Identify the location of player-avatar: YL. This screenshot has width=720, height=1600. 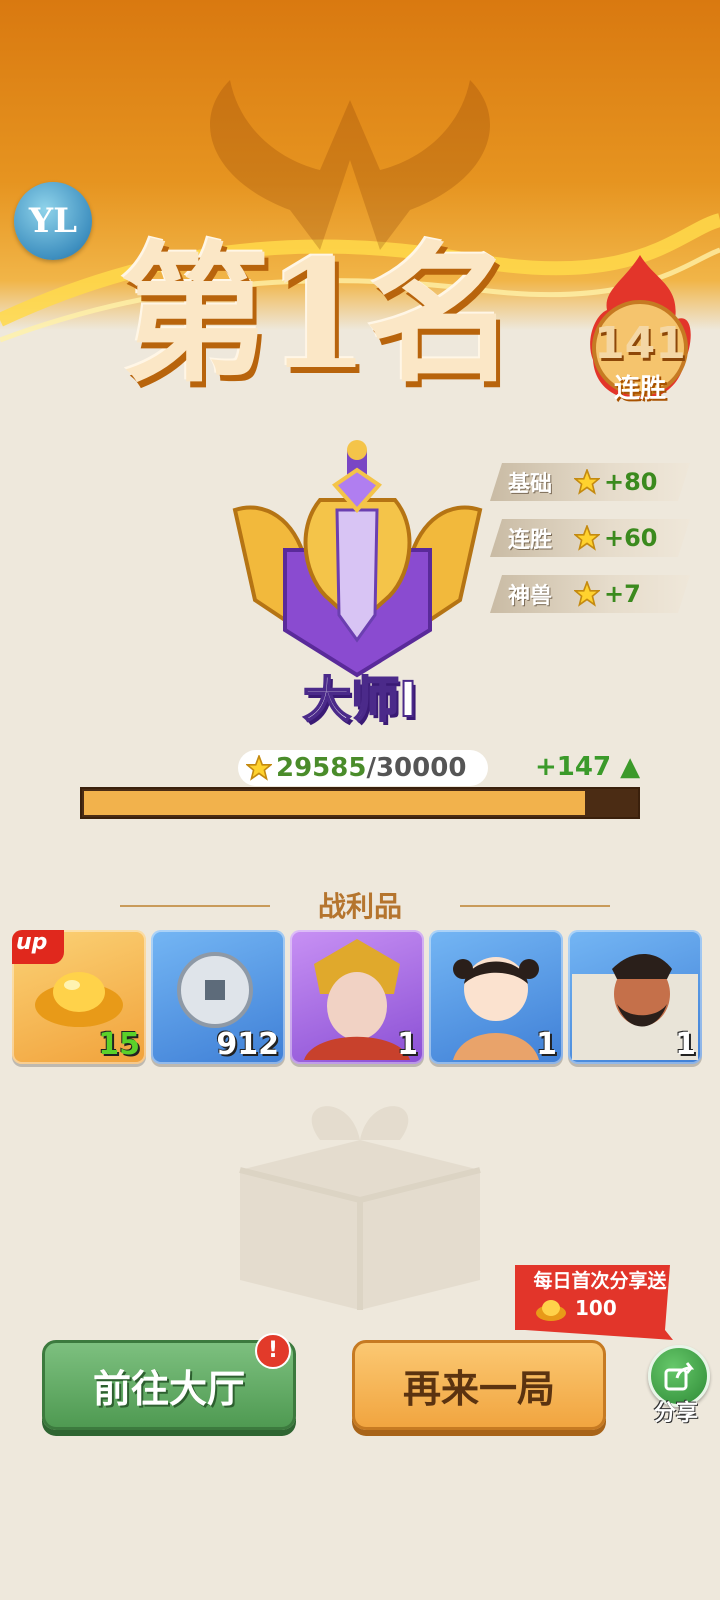
(53, 221).